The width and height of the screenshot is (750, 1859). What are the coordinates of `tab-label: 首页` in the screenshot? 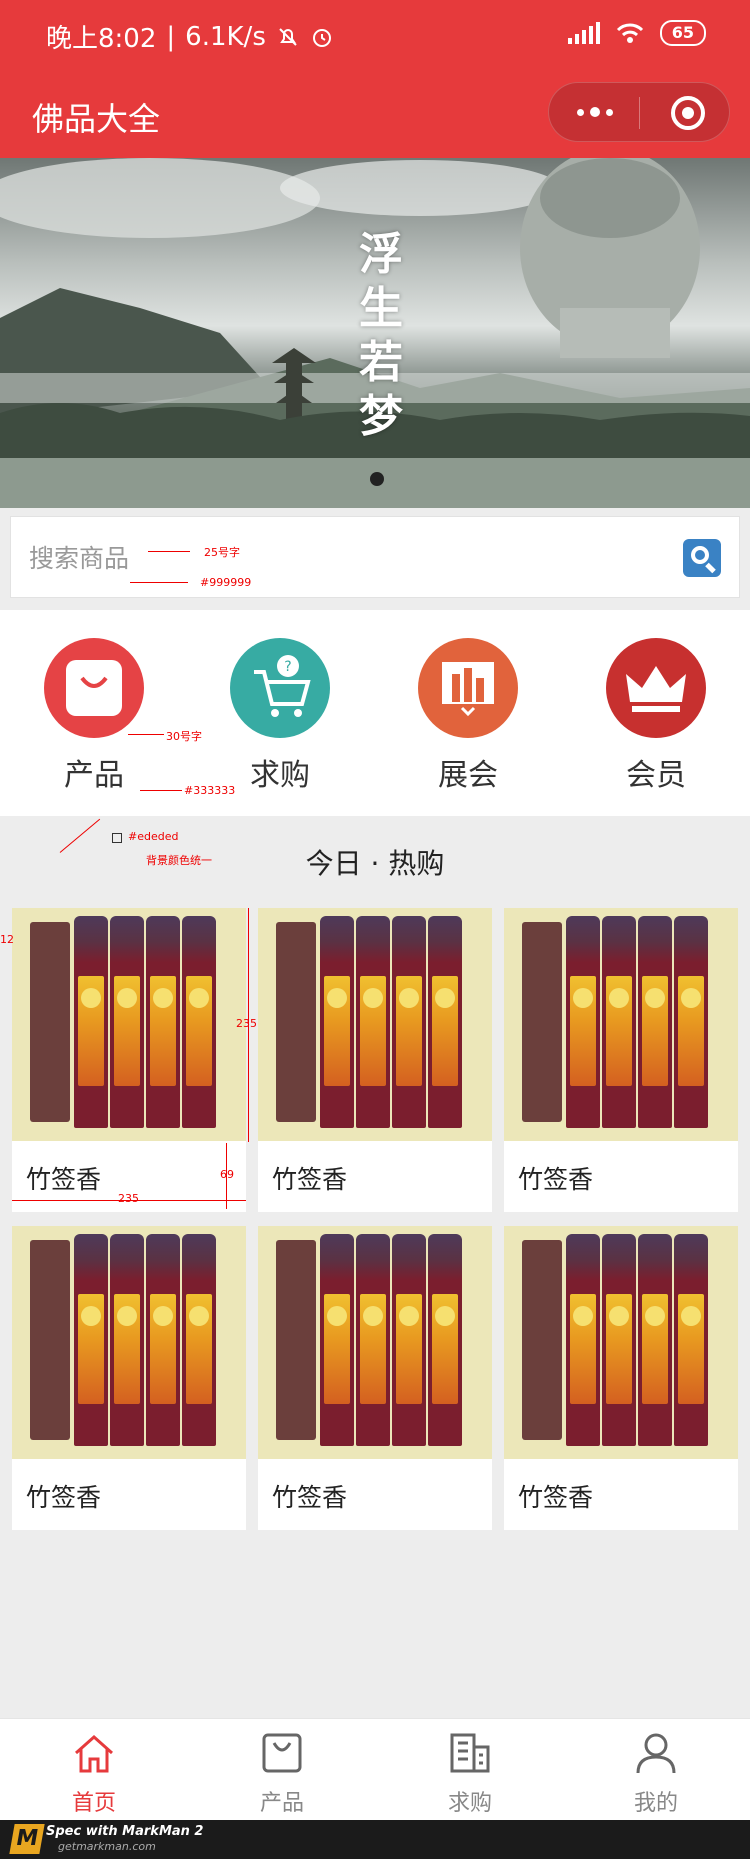 It's located at (93, 1803).